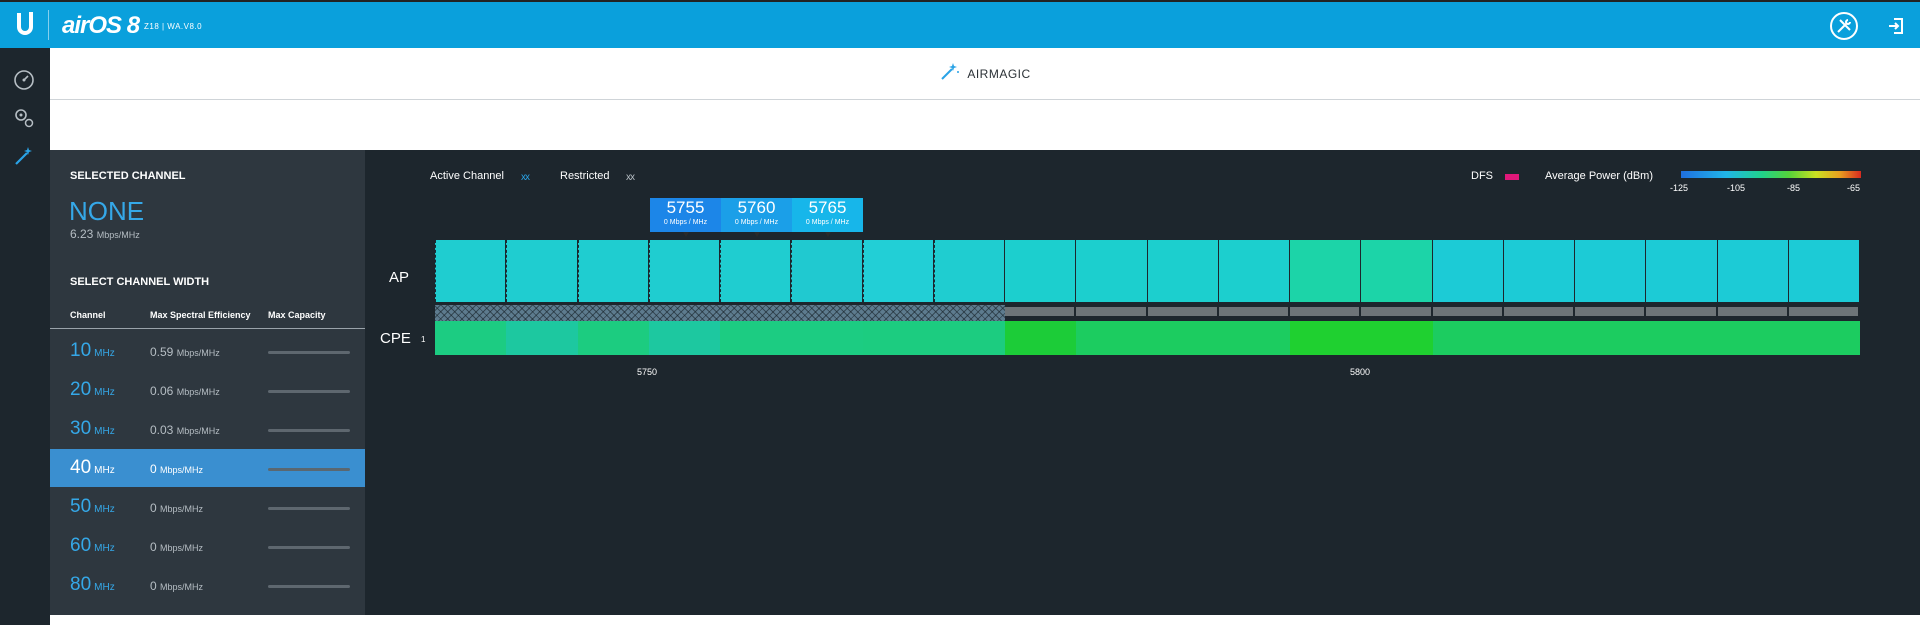  Describe the element at coordinates (162, 352) in the screenshot. I see `efficiency-number: 0.59` at that location.